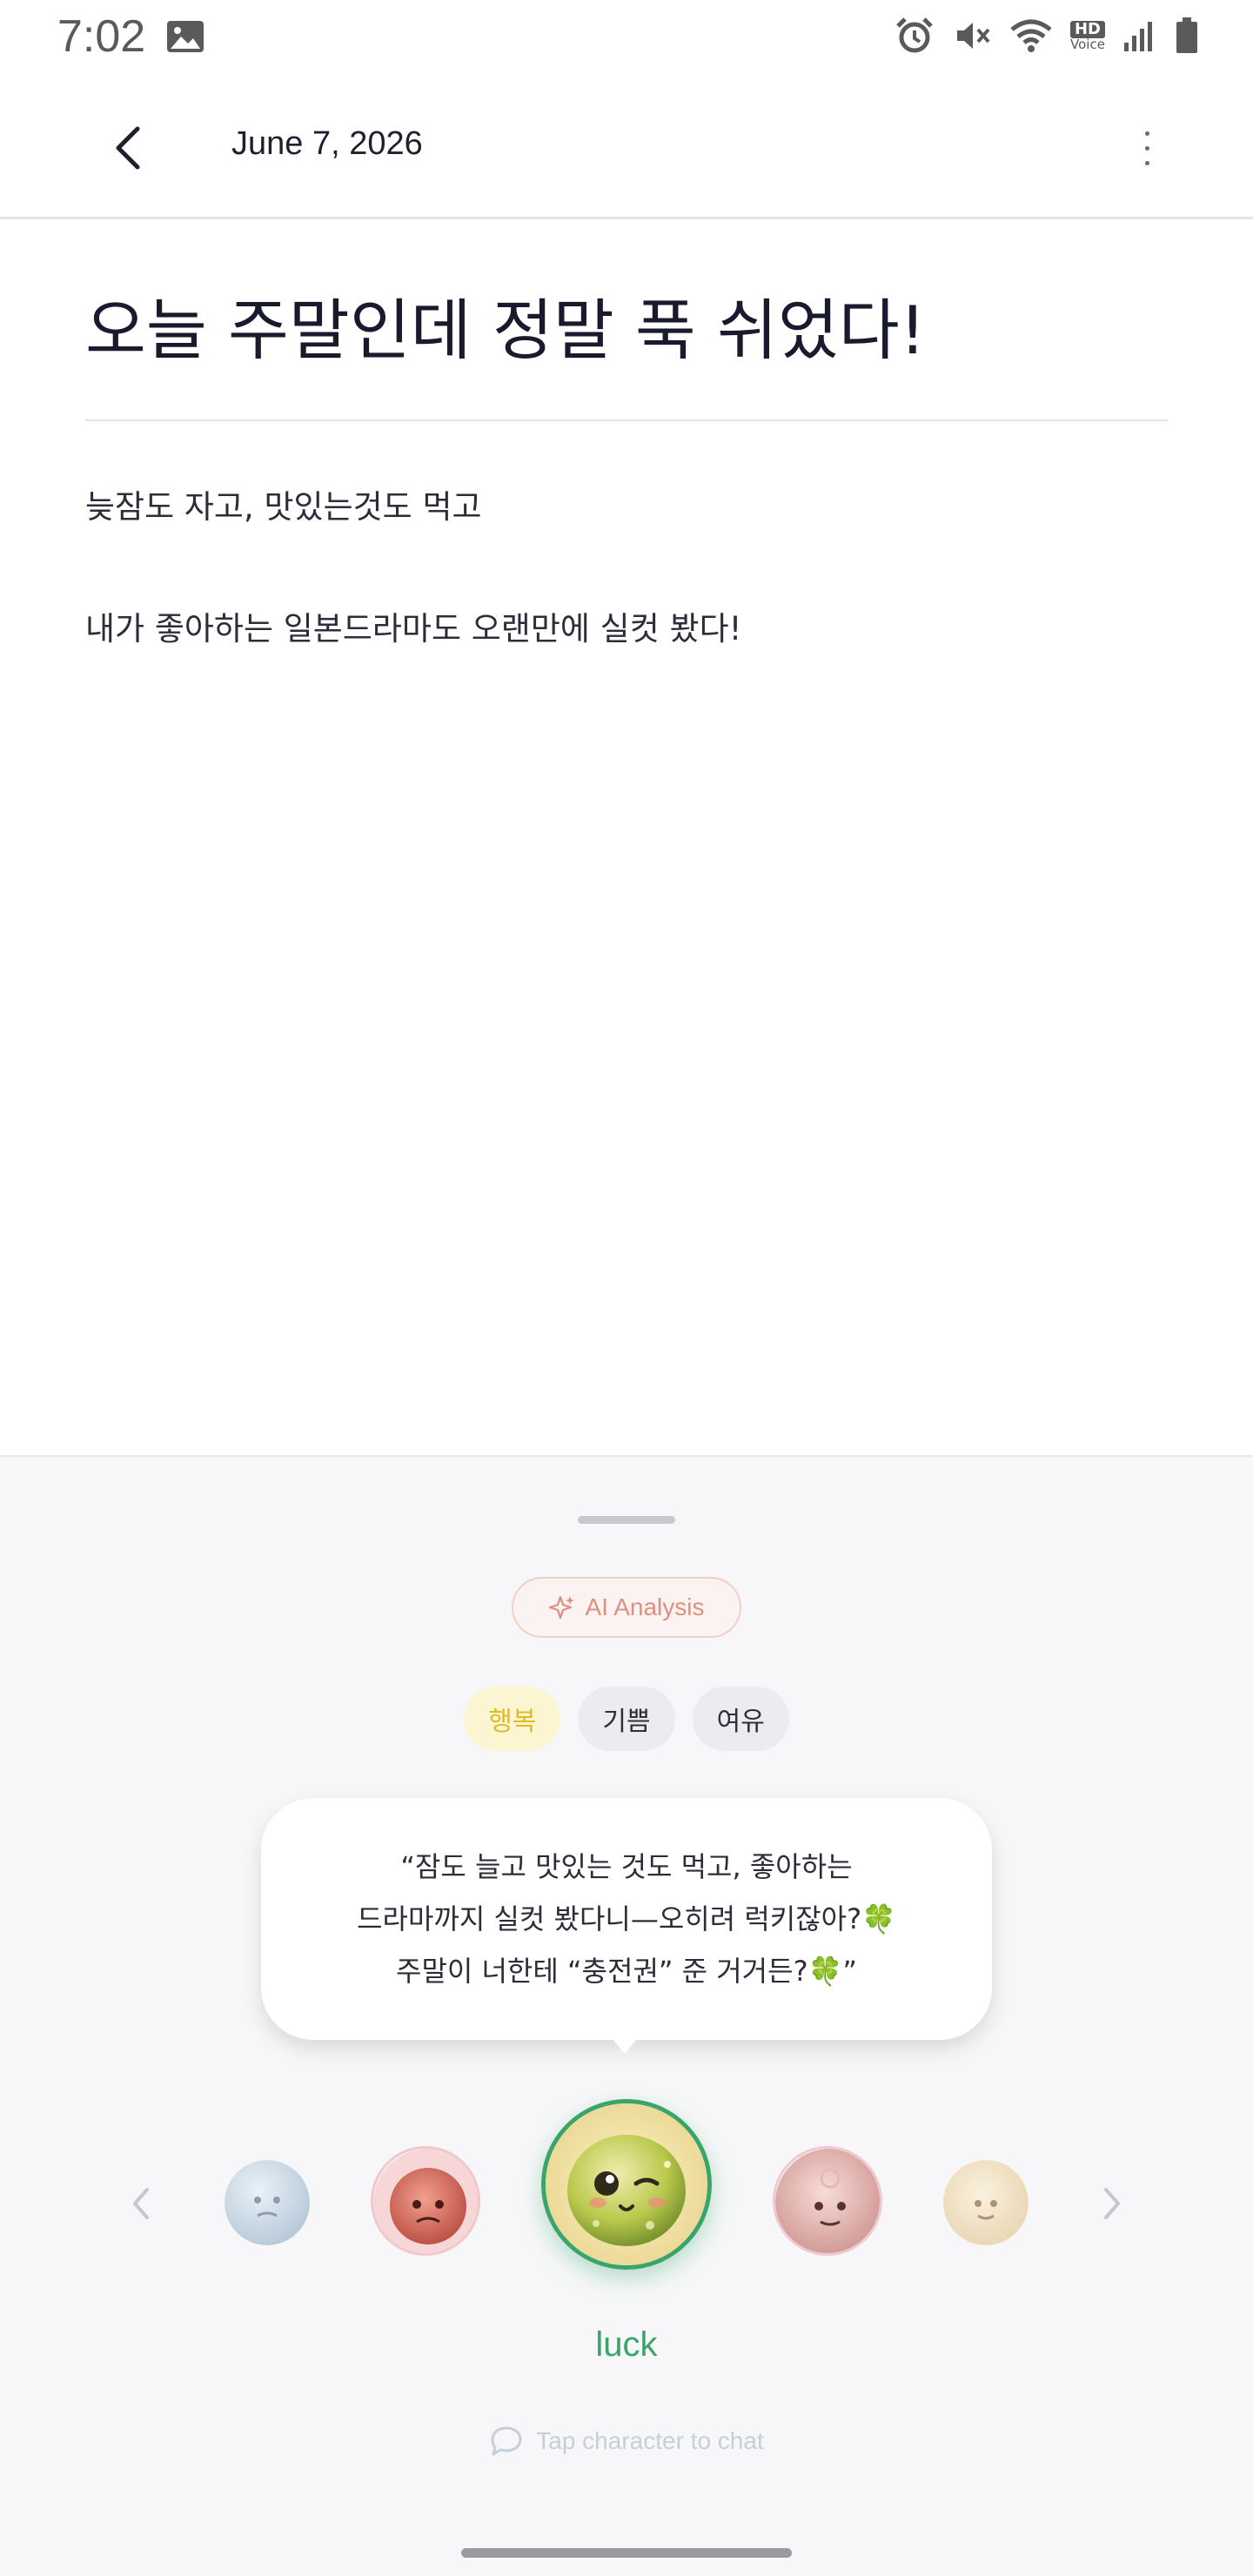  I want to click on speech-line: 주말이 너한테 “충전권” 준 거거든?🍀”, so click(626, 1972).